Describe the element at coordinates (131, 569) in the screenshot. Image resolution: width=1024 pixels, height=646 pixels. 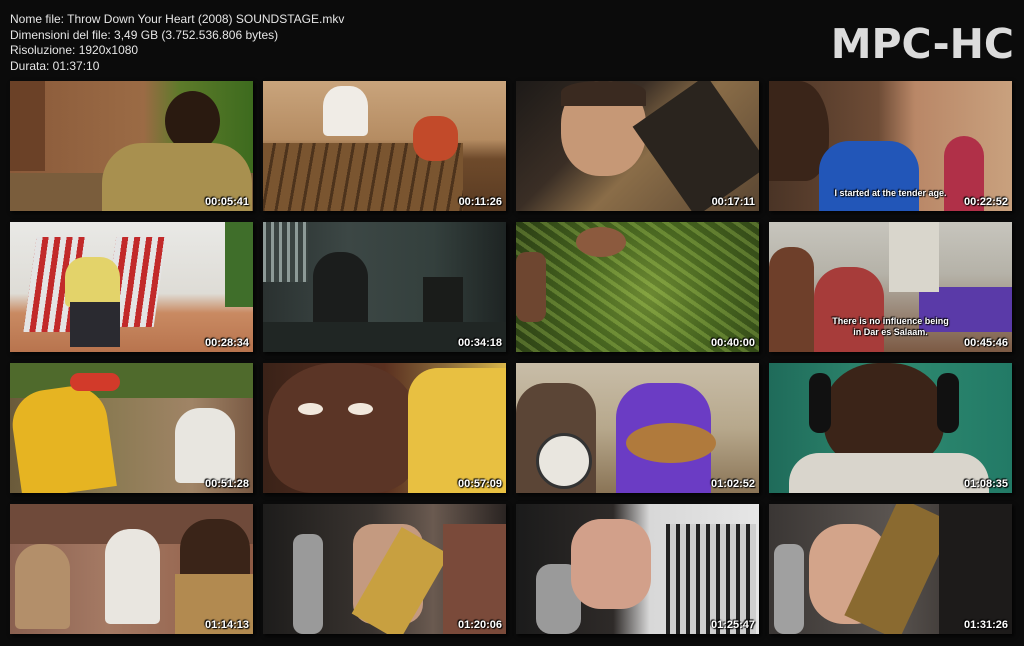
I see `thumbnail-13: 01:14:13` at that location.